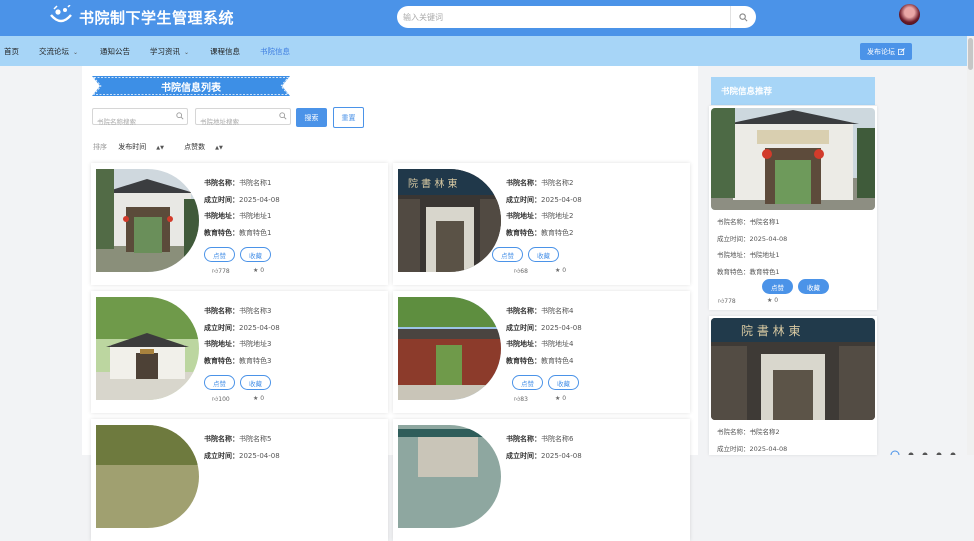 Image resolution: width=974 pixels, height=541 pixels. What do you see at coordinates (970, 54) in the screenshot?
I see `scrollbar-thumb` at bounding box center [970, 54].